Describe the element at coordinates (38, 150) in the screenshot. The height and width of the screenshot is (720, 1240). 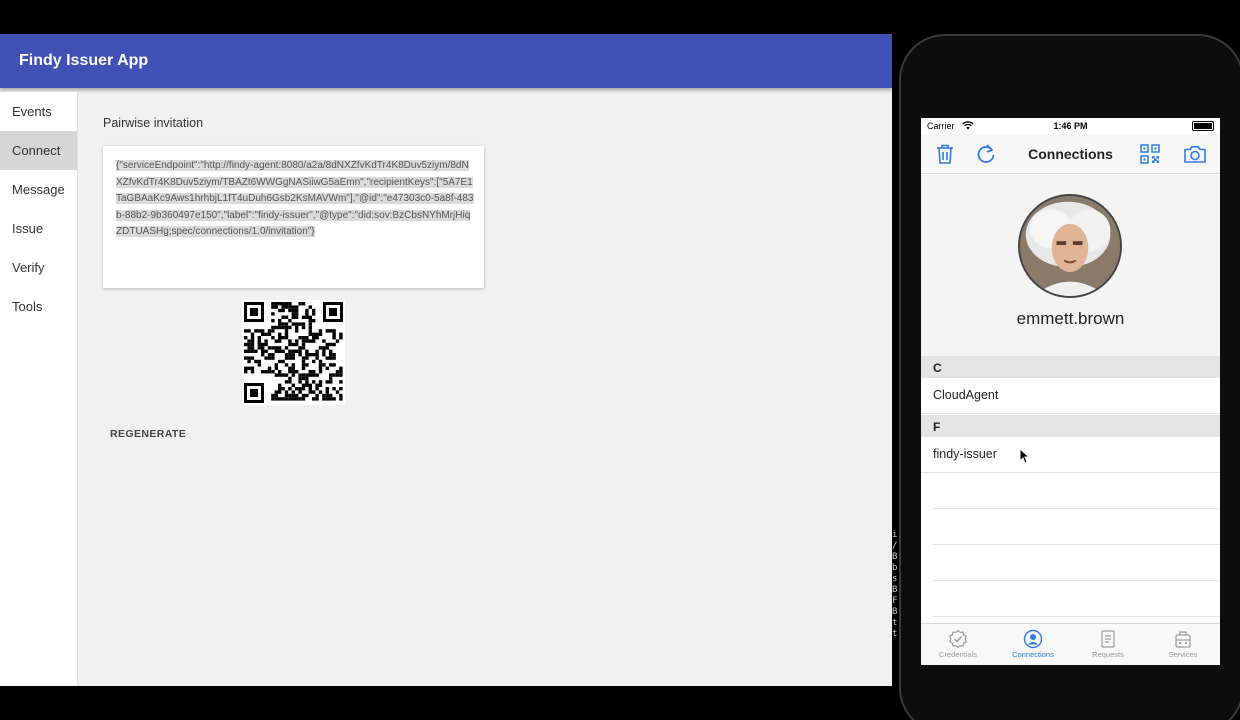
I see `sidebar-item-connect: Connect` at that location.